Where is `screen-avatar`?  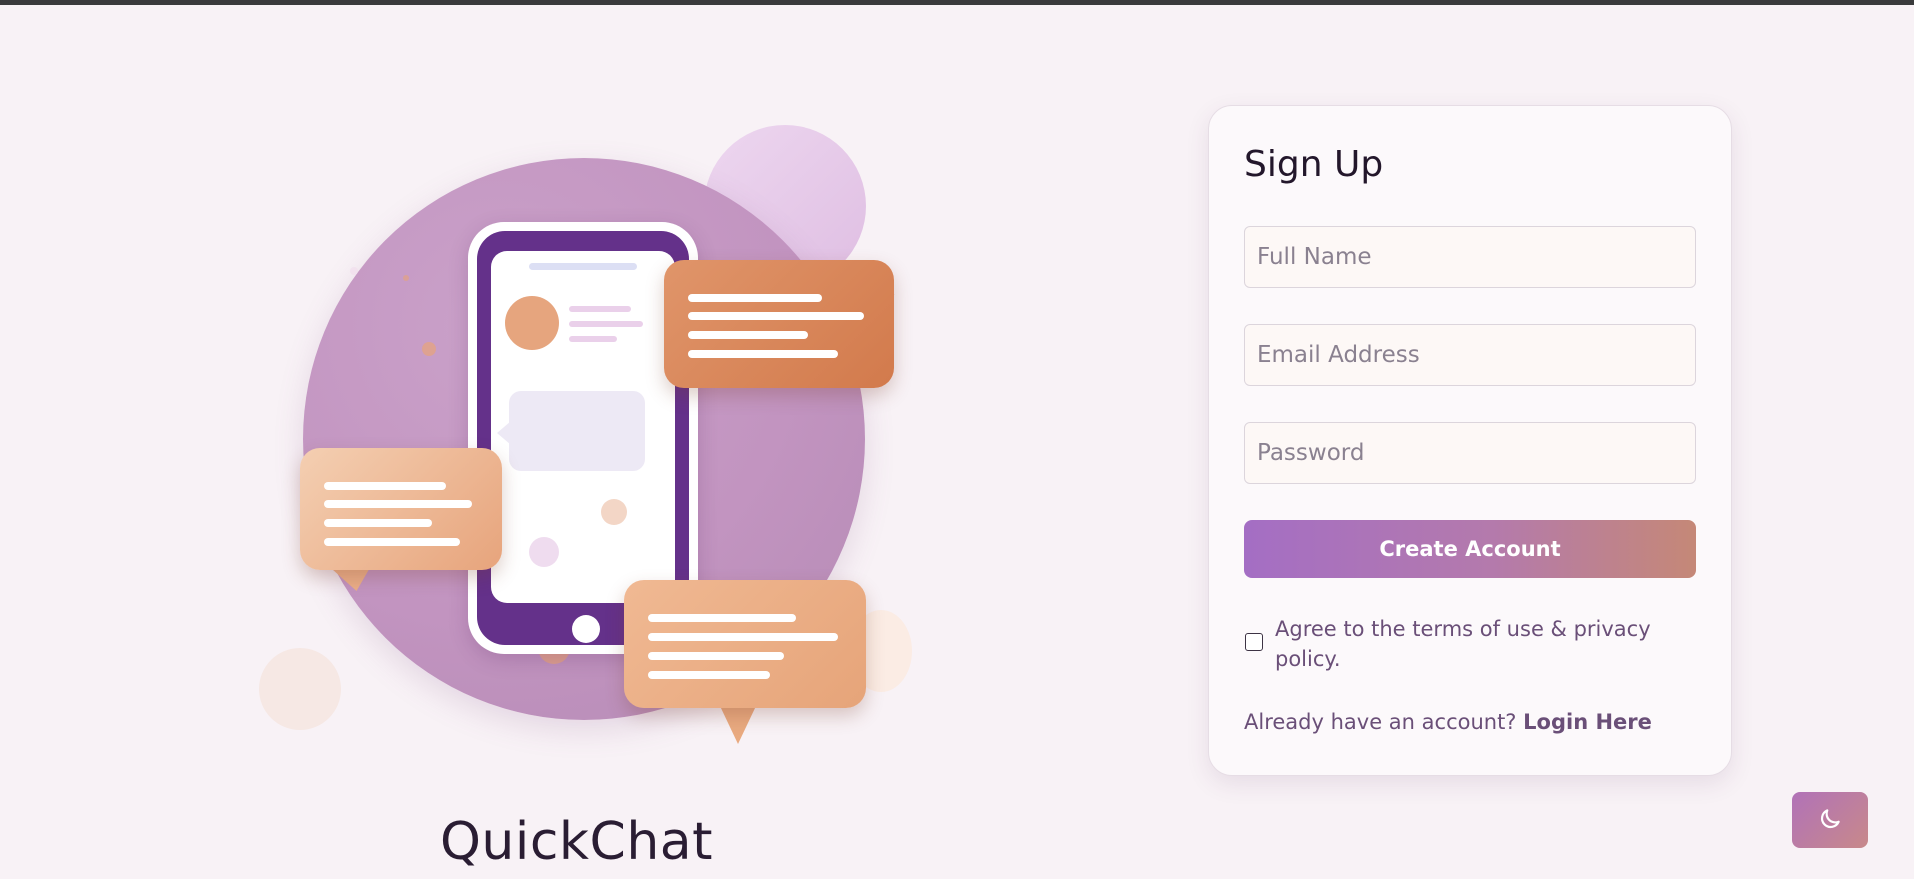
screen-avatar is located at coordinates (532, 323).